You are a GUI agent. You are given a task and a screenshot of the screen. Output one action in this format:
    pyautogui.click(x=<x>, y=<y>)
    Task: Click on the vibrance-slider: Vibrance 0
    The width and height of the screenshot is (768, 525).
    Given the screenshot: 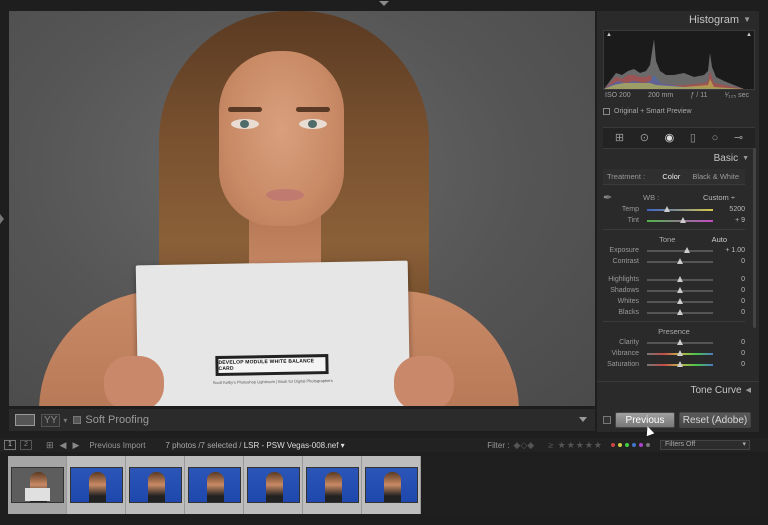 What is the action you would take?
    pyautogui.click(x=674, y=353)
    